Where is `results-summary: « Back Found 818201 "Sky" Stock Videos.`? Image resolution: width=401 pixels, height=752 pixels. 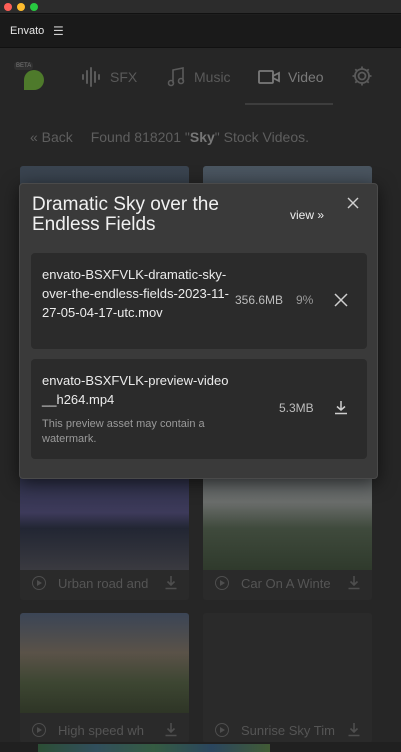 results-summary: « Back Found 818201 "Sky" Stock Videos. is located at coordinates (169, 137).